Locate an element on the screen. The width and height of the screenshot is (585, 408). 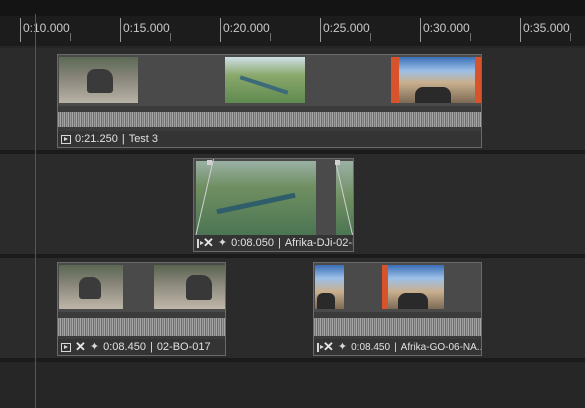
clip-info-bar: 0:21.250 | Test 3 is located at coordinates (269, 139).